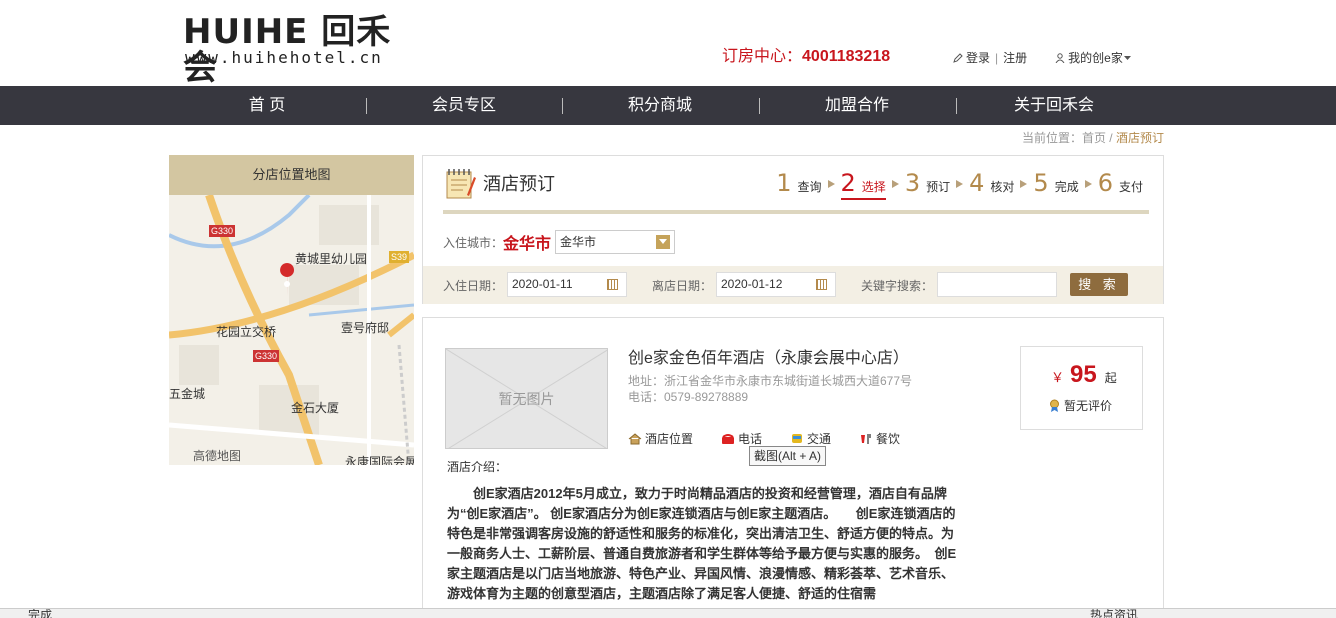 Image resolution: width=1336 pixels, height=618 pixels. What do you see at coordinates (866, 438) in the screenshot?
I see `dining-icon` at bounding box center [866, 438].